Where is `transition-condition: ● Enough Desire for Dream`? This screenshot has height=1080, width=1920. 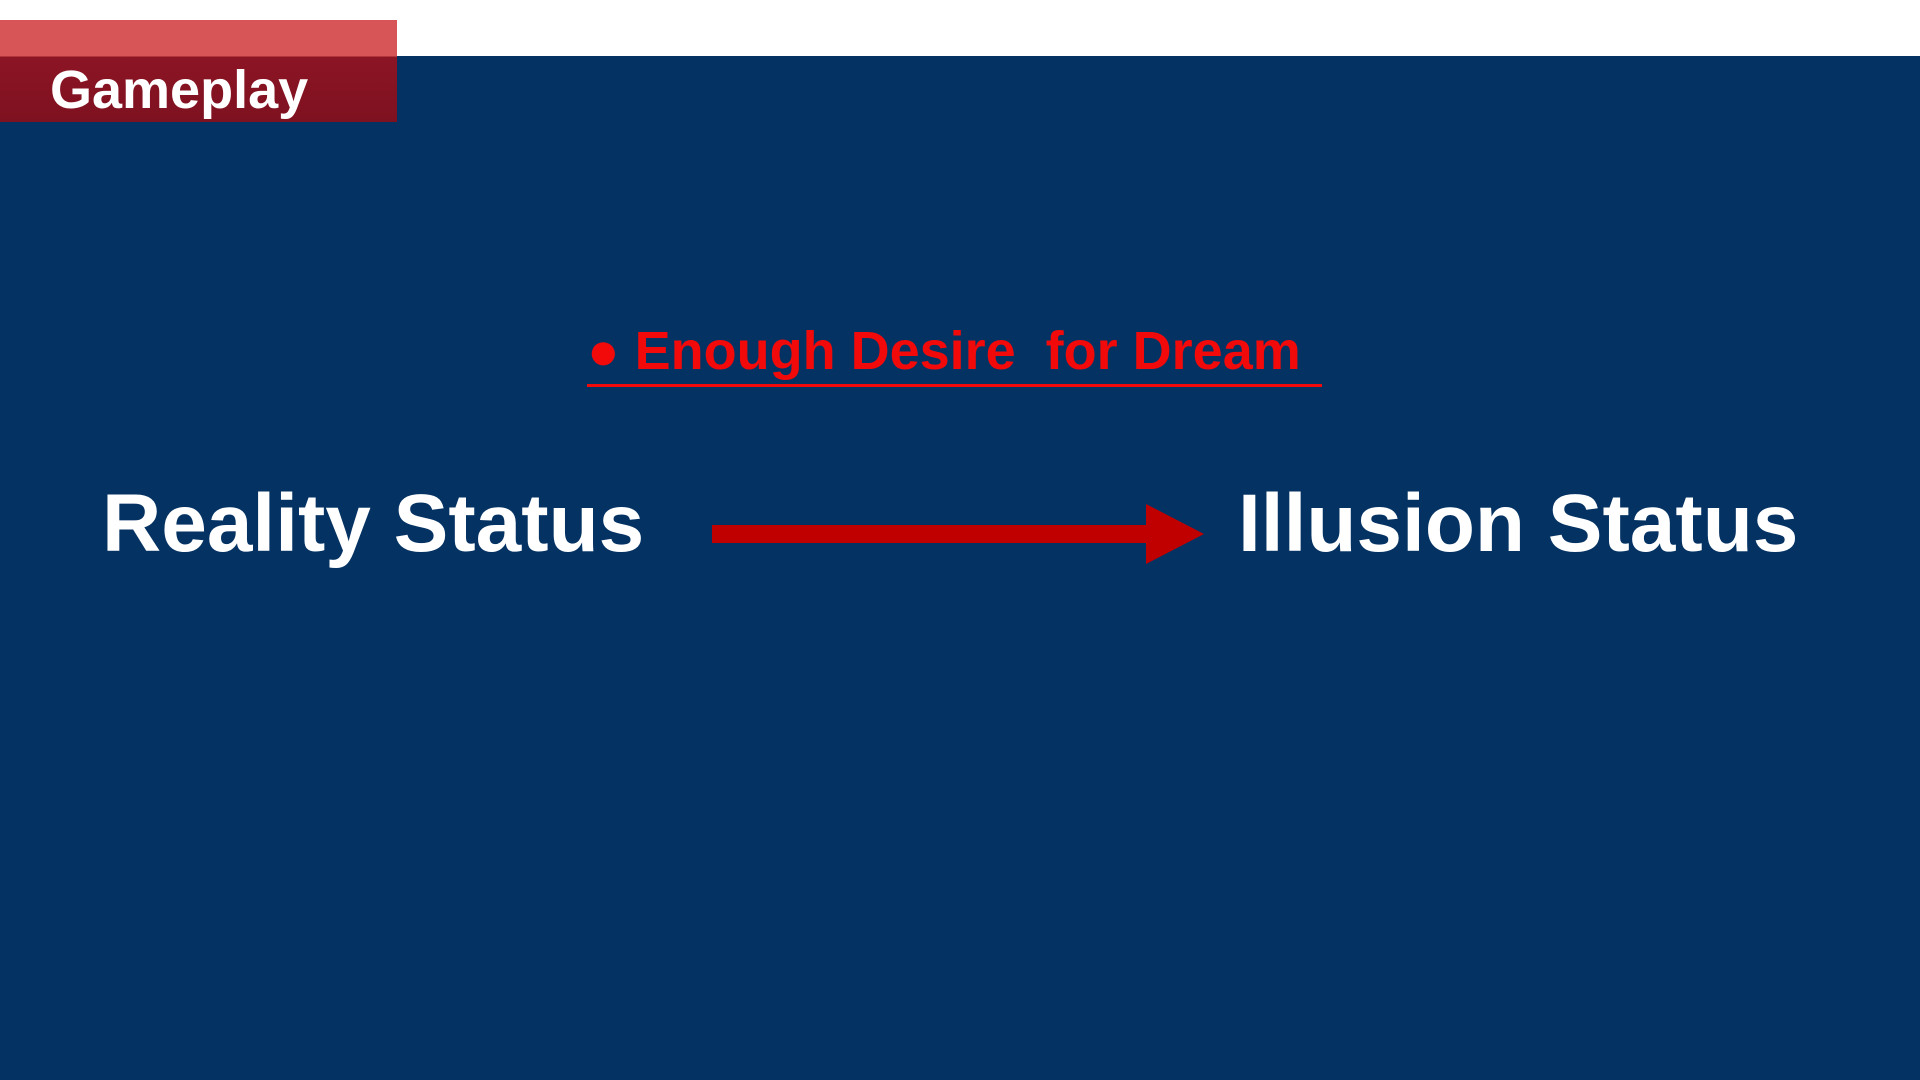
transition-condition: ● Enough Desire for Dream is located at coordinates (954, 352).